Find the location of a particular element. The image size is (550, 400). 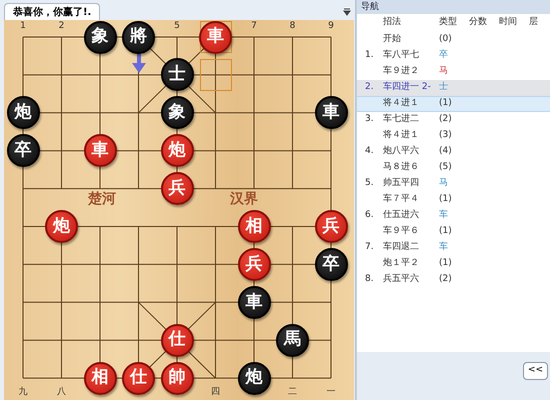

column-header: 分数 is located at coordinates (484, 23).